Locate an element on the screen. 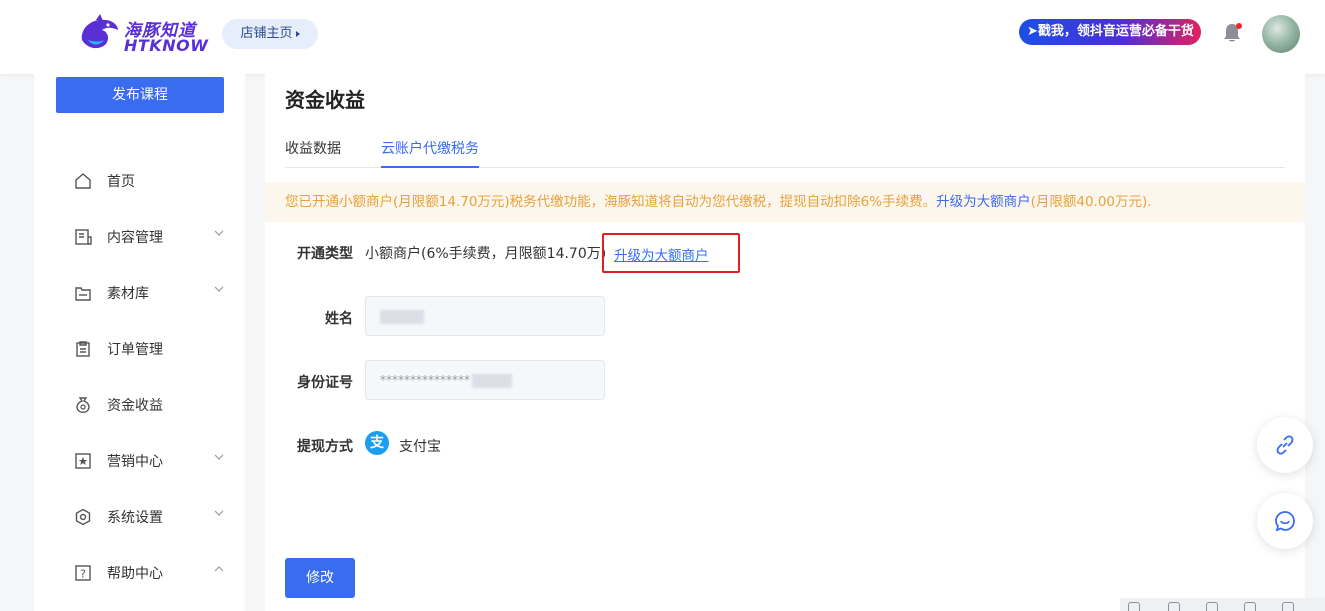  logo: 海豚知道 HTKNOW is located at coordinates (144, 35).